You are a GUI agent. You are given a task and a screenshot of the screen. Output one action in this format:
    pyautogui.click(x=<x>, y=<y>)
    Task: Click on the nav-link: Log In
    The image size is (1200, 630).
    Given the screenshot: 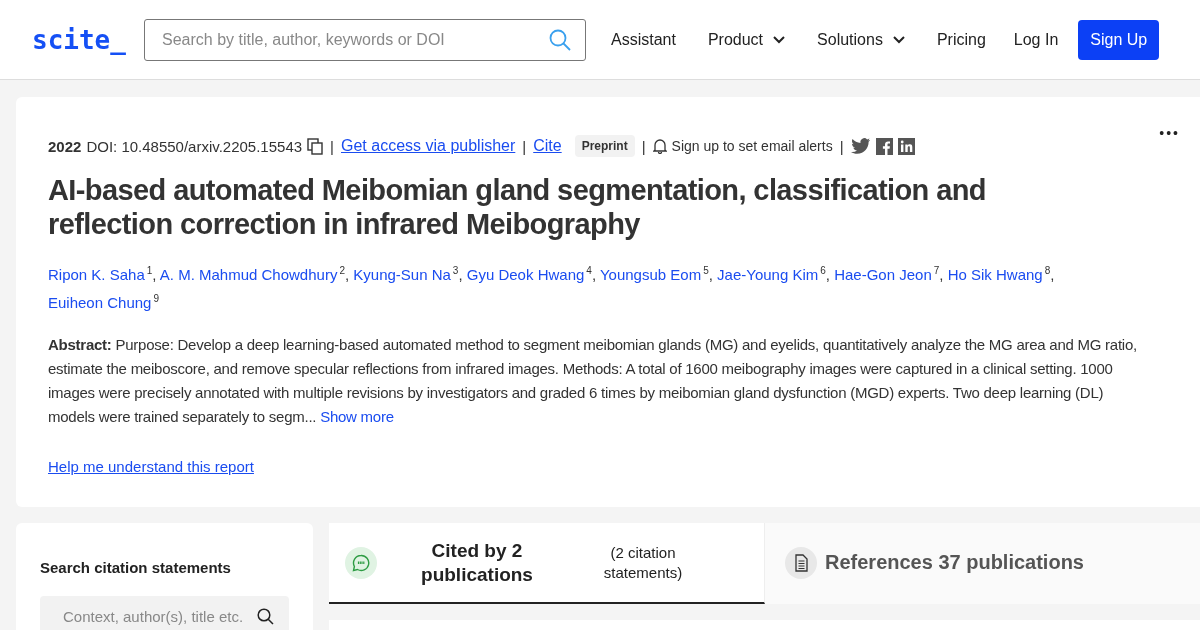 What is the action you would take?
    pyautogui.click(x=1036, y=39)
    